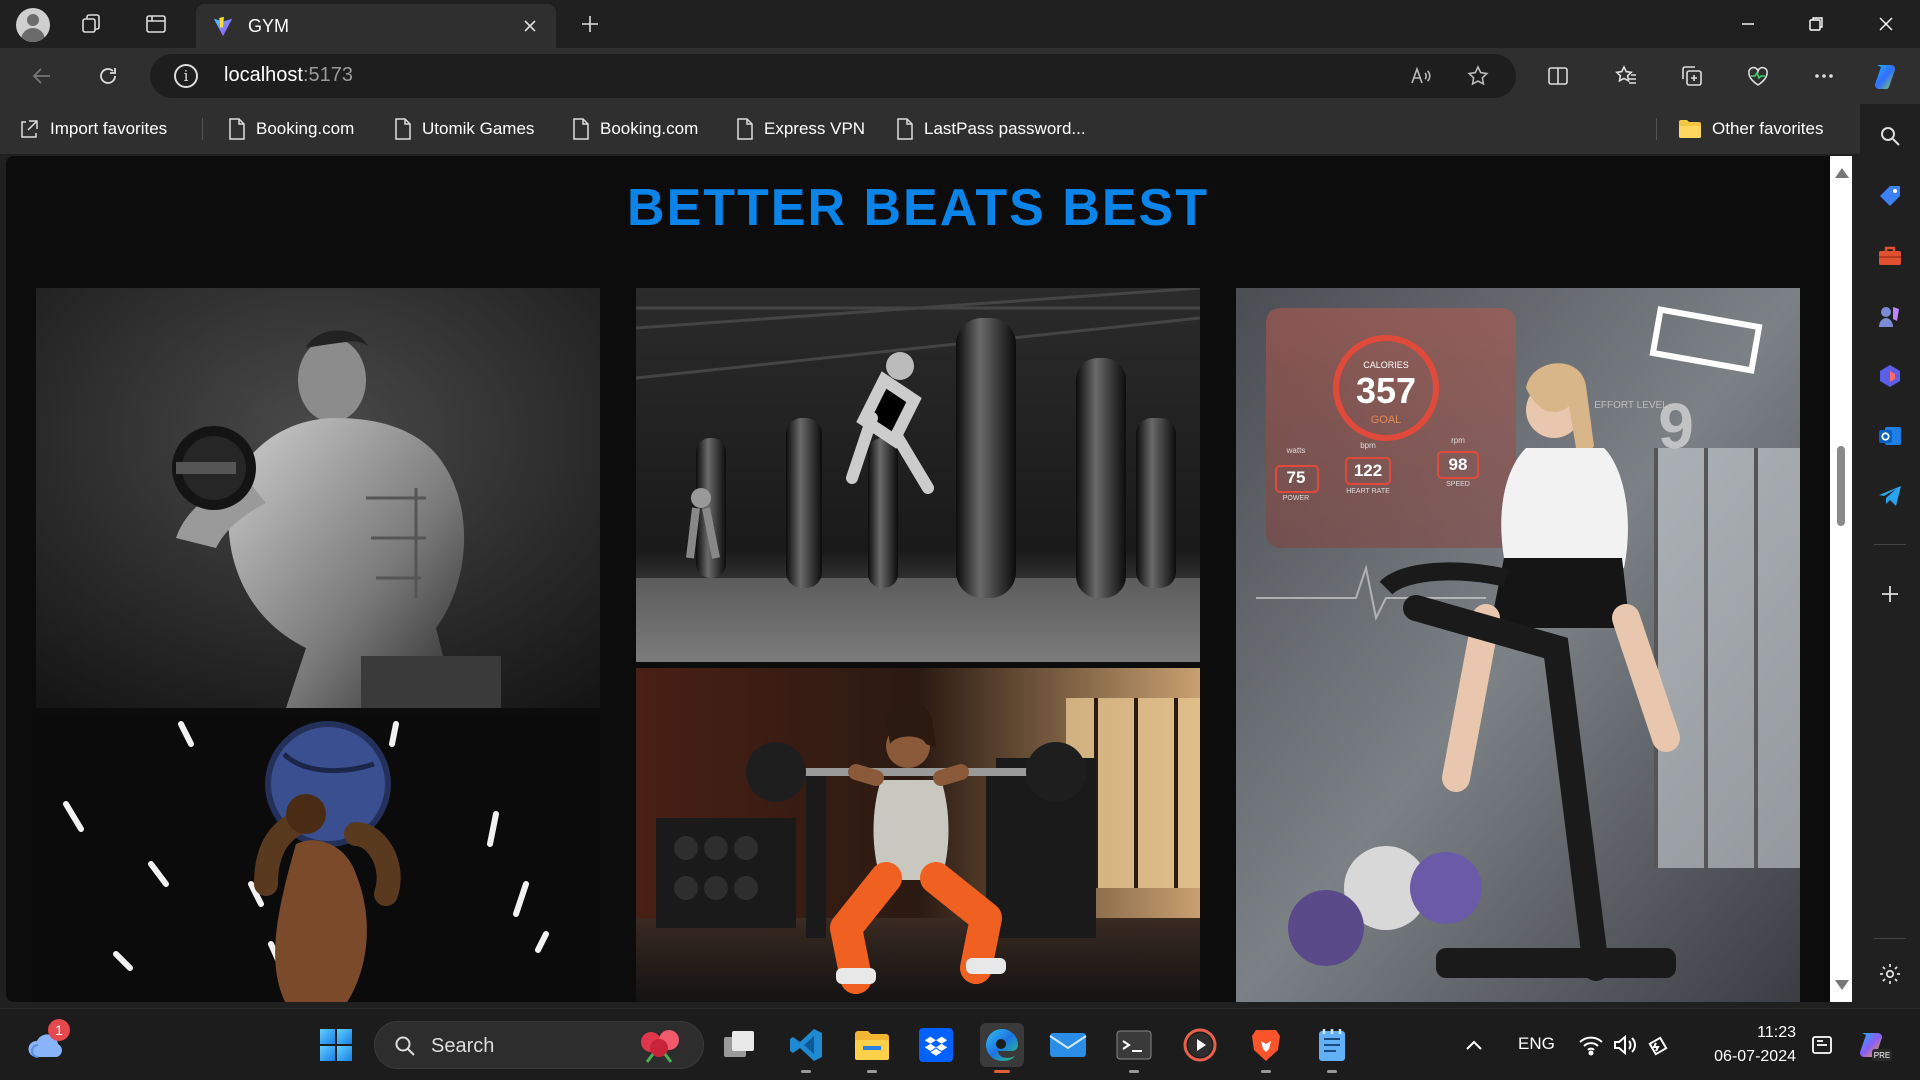 This screenshot has height=1080, width=1920. What do you see at coordinates (1002, 1071) in the screenshot?
I see `active-indicator` at bounding box center [1002, 1071].